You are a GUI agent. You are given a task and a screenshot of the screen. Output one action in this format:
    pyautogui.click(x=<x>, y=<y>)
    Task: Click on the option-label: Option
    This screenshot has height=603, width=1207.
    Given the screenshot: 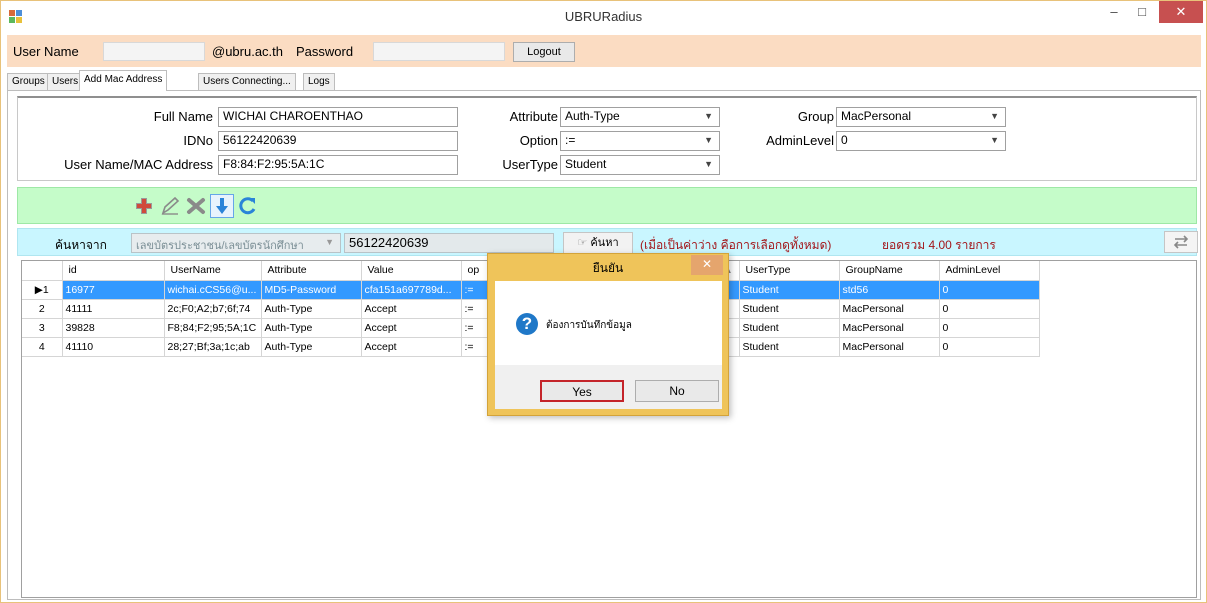 What is the action you would take?
    pyautogui.click(x=538, y=140)
    